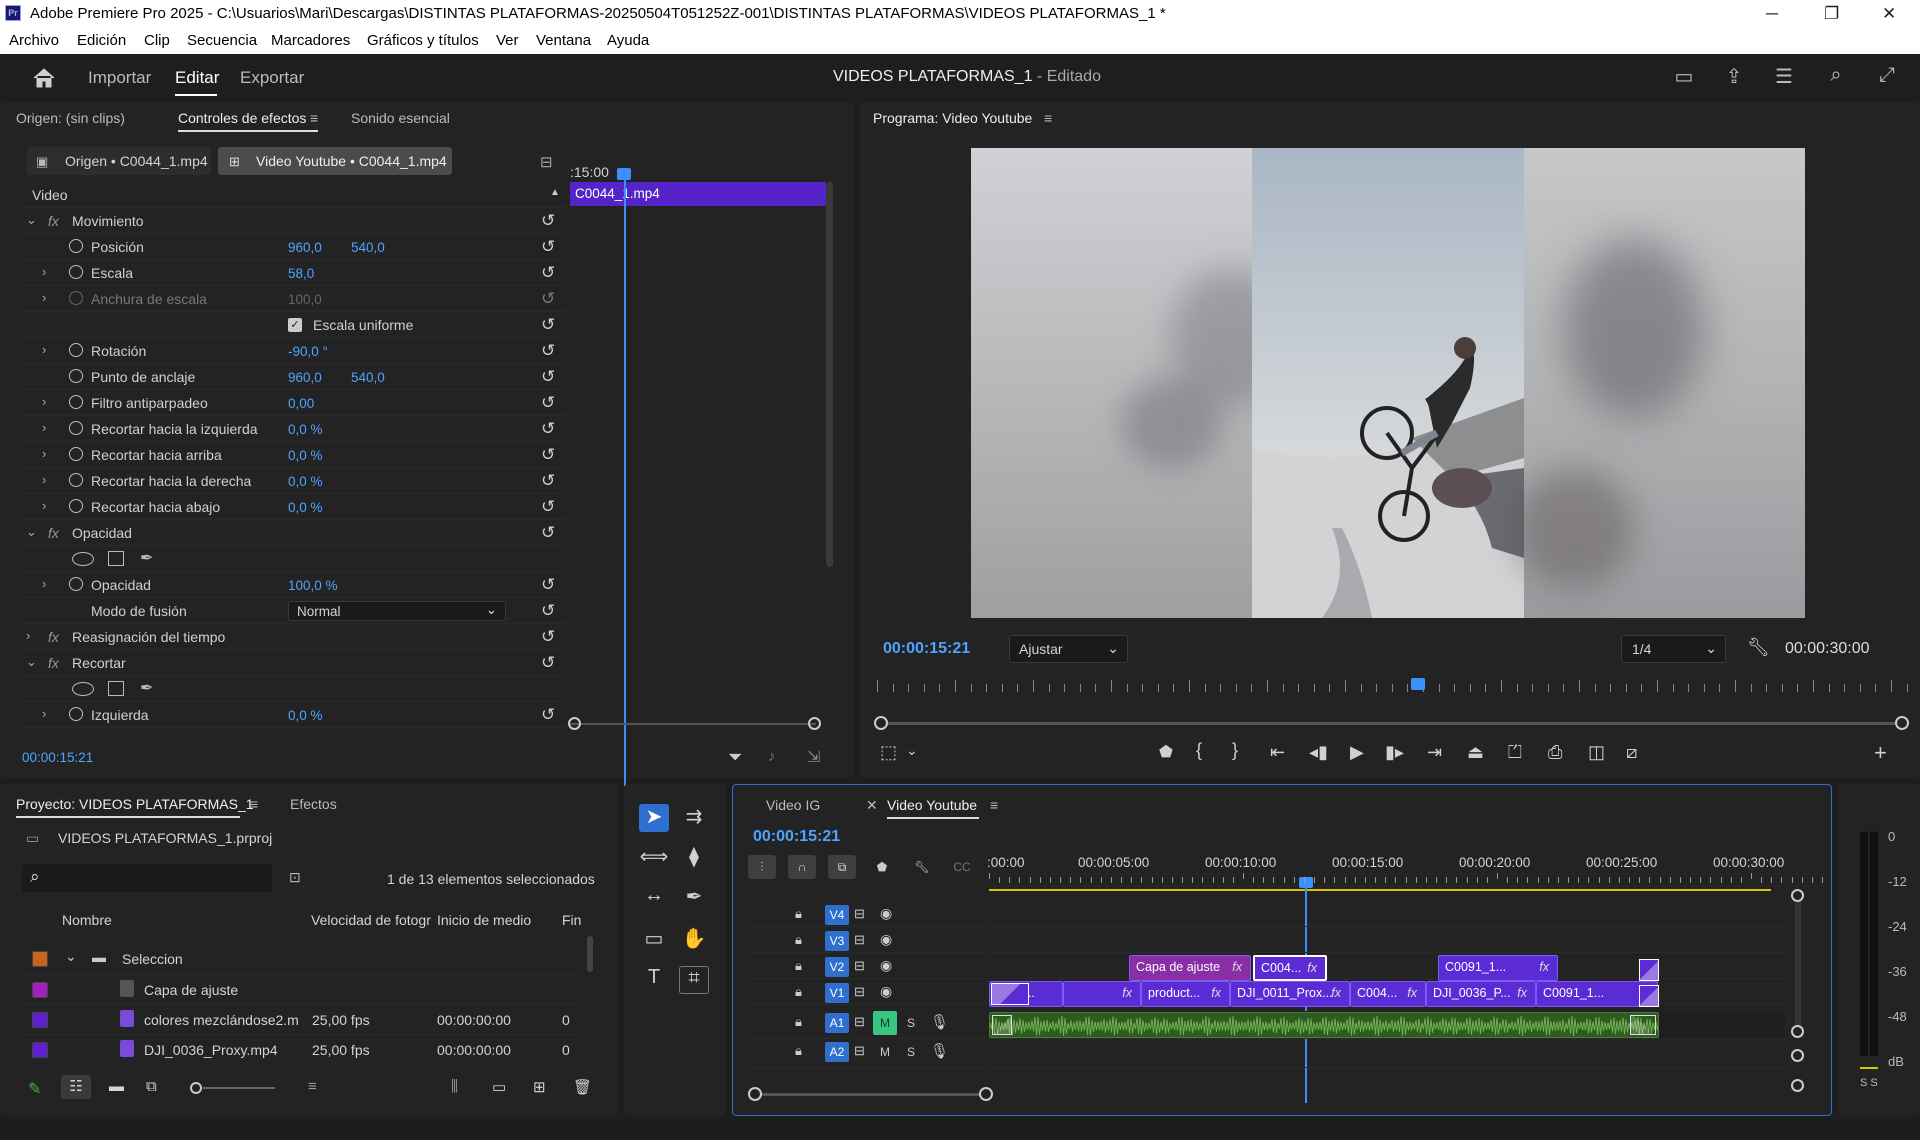 The width and height of the screenshot is (1920, 1140). Describe the element at coordinates (116, 1086) in the screenshot. I see `icon-view-icon: ▬` at that location.